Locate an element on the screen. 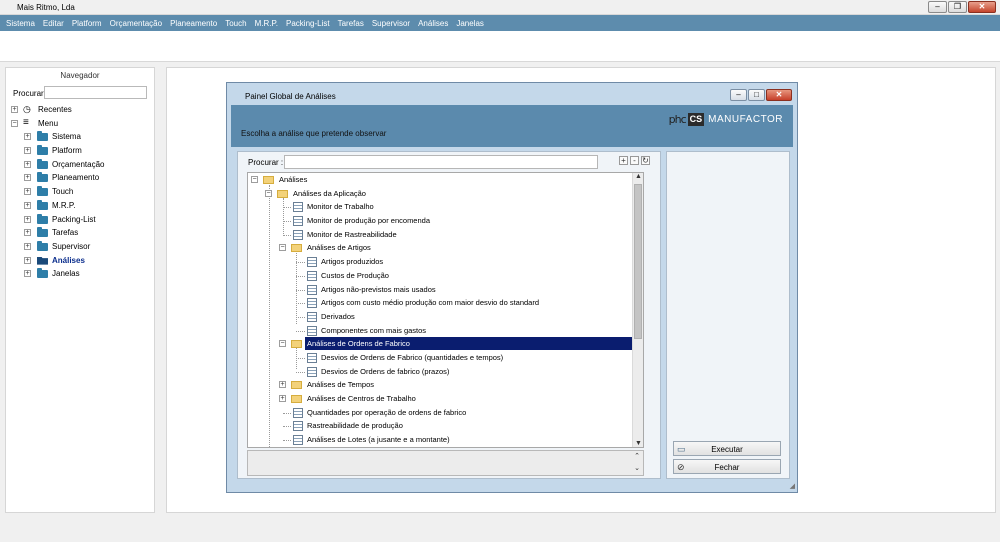  close-icon: ✕ is located at coordinates (982, 6).